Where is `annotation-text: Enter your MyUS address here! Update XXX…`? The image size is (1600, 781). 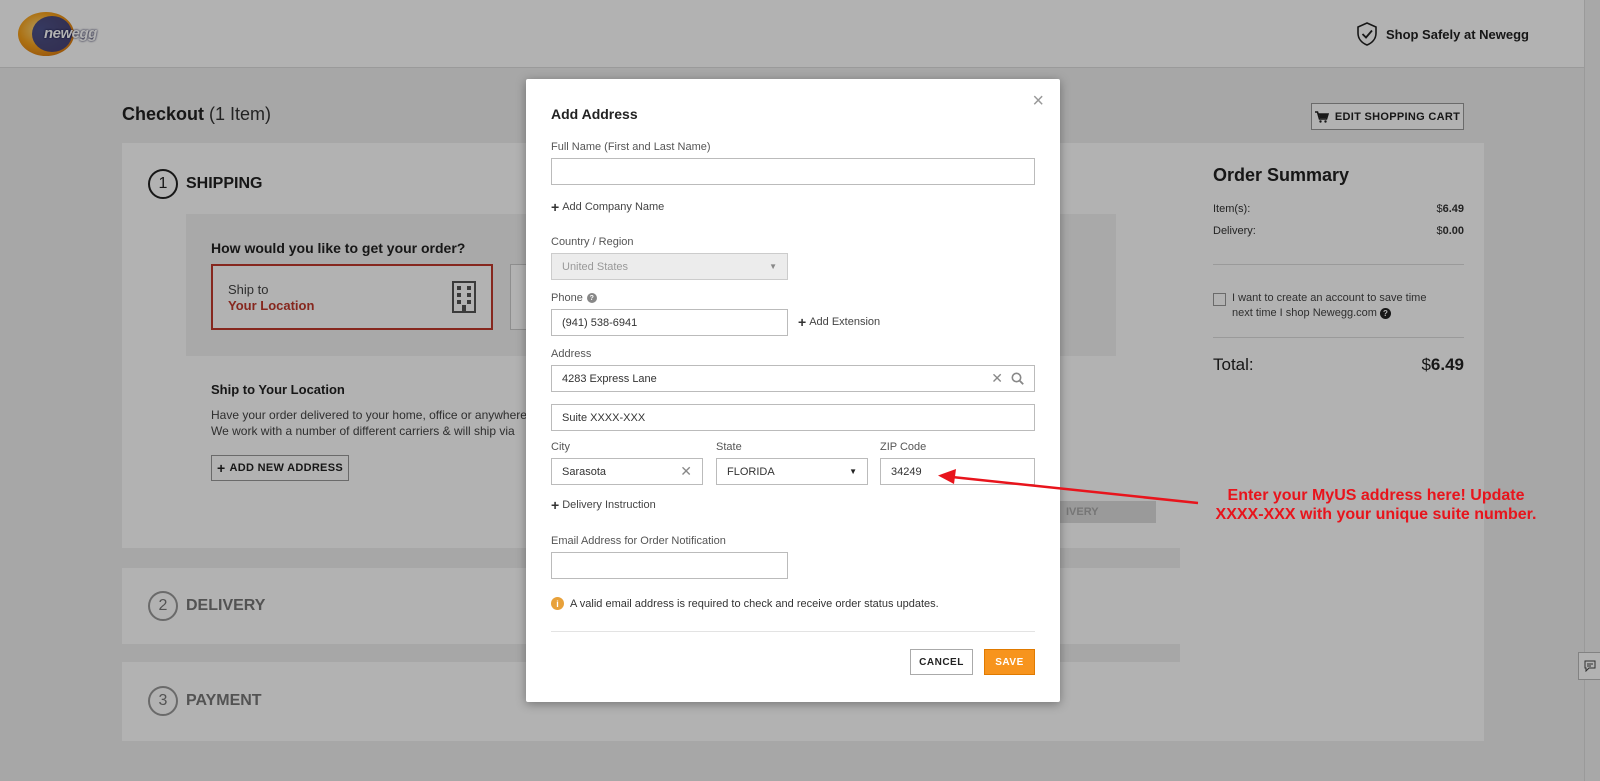 annotation-text: Enter your MyUS address here! Update XXX… is located at coordinates (1376, 505).